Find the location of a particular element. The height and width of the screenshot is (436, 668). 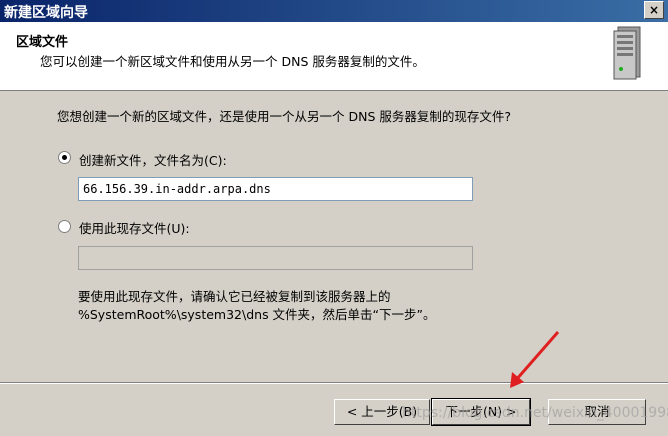

window-title: 新建区域向导 is located at coordinates (46, 13).